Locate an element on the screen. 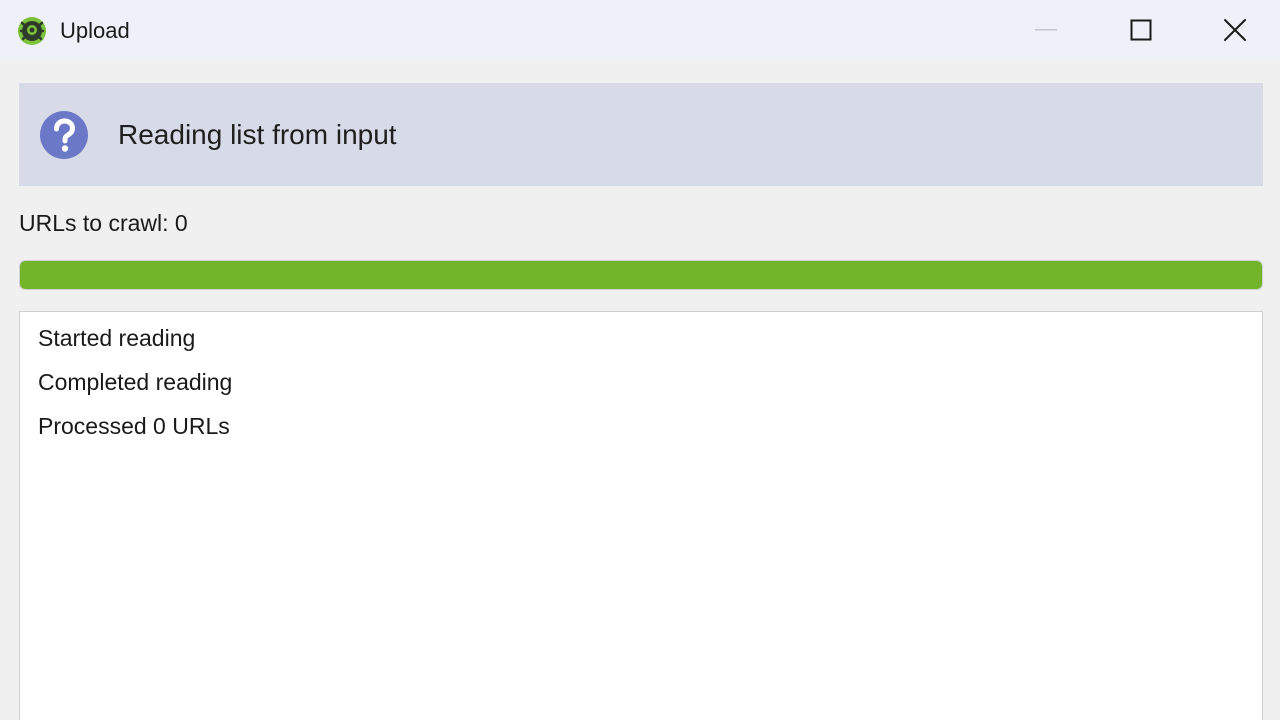  question-icon is located at coordinates (64, 135).